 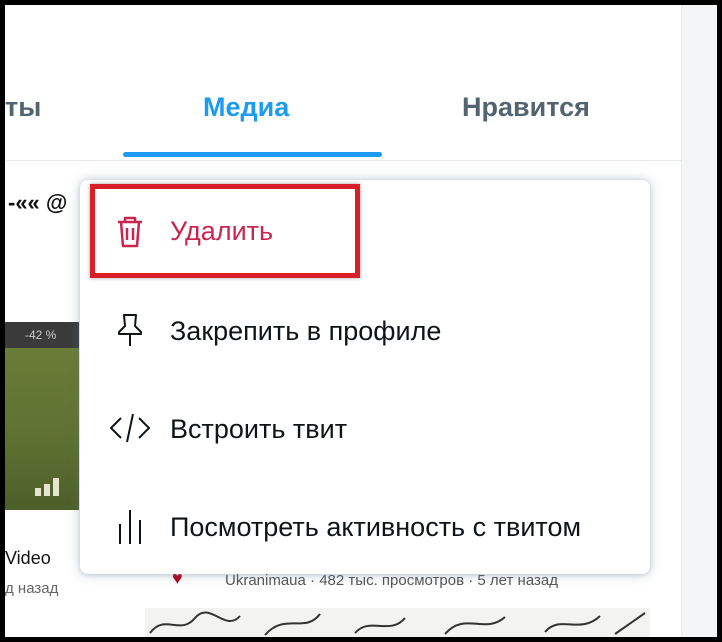 What do you see at coordinates (343, 160) in the screenshot?
I see `tabs-divider` at bounding box center [343, 160].